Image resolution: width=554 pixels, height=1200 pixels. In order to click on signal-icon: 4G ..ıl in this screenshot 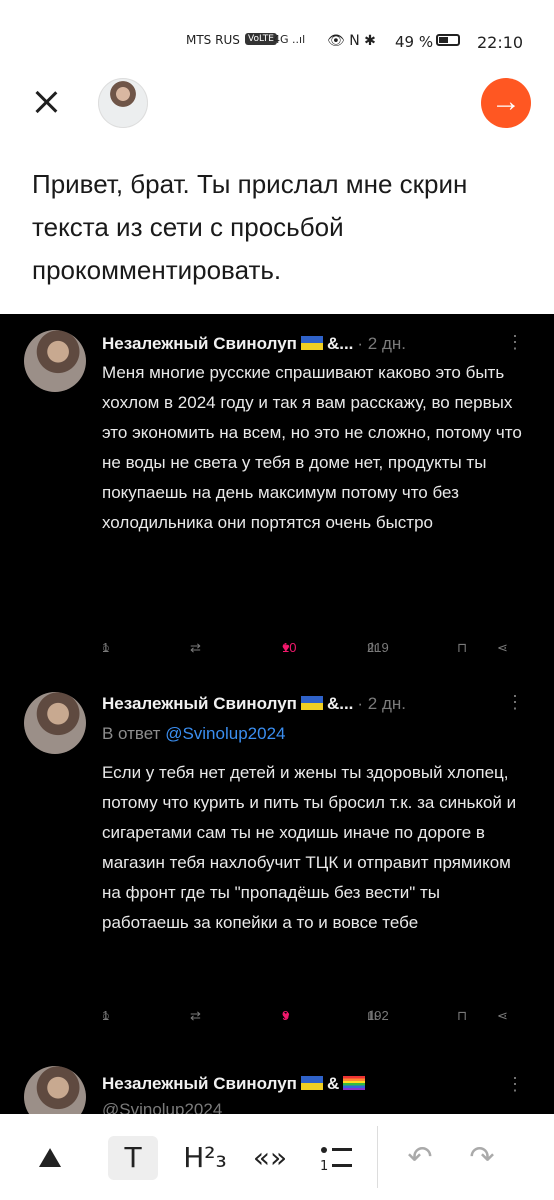, I will do `click(289, 39)`.